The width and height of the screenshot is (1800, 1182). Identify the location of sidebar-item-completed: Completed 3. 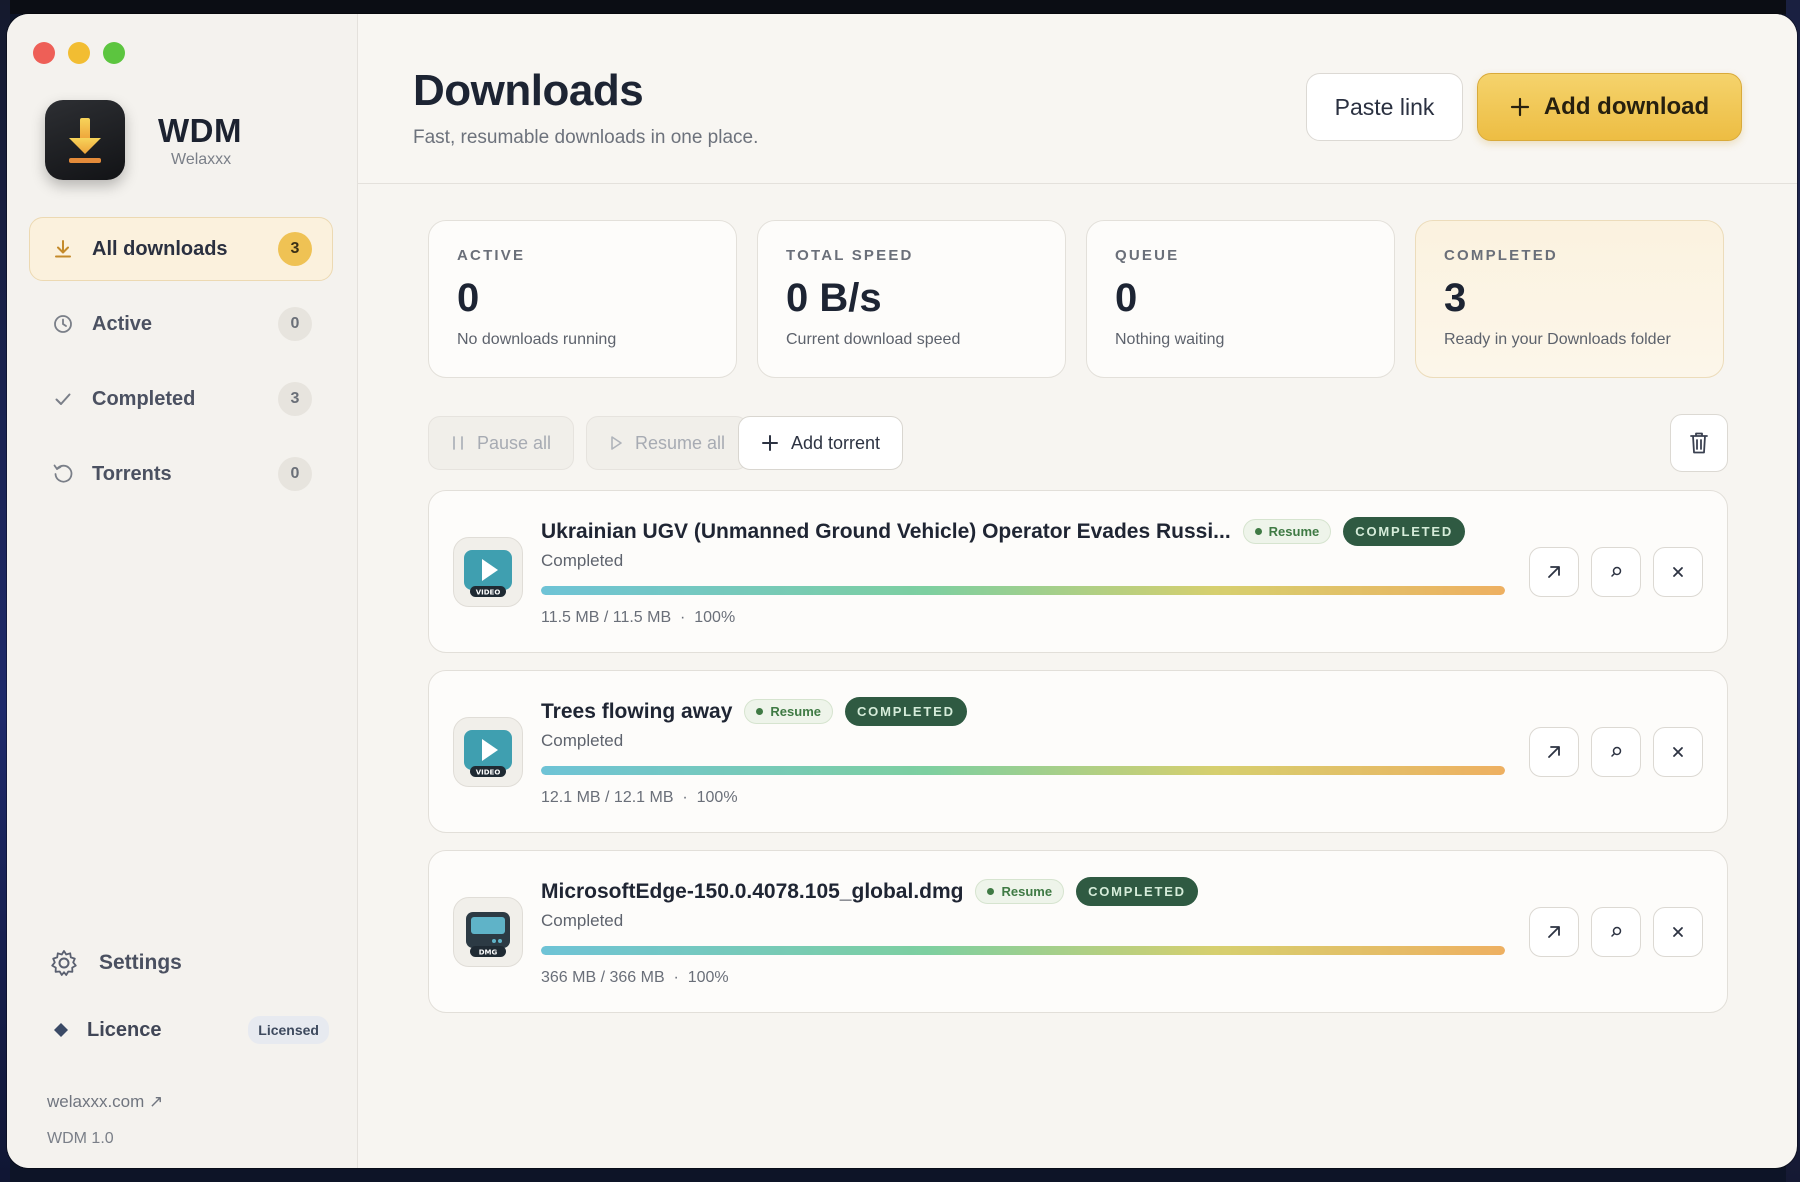
(181, 399).